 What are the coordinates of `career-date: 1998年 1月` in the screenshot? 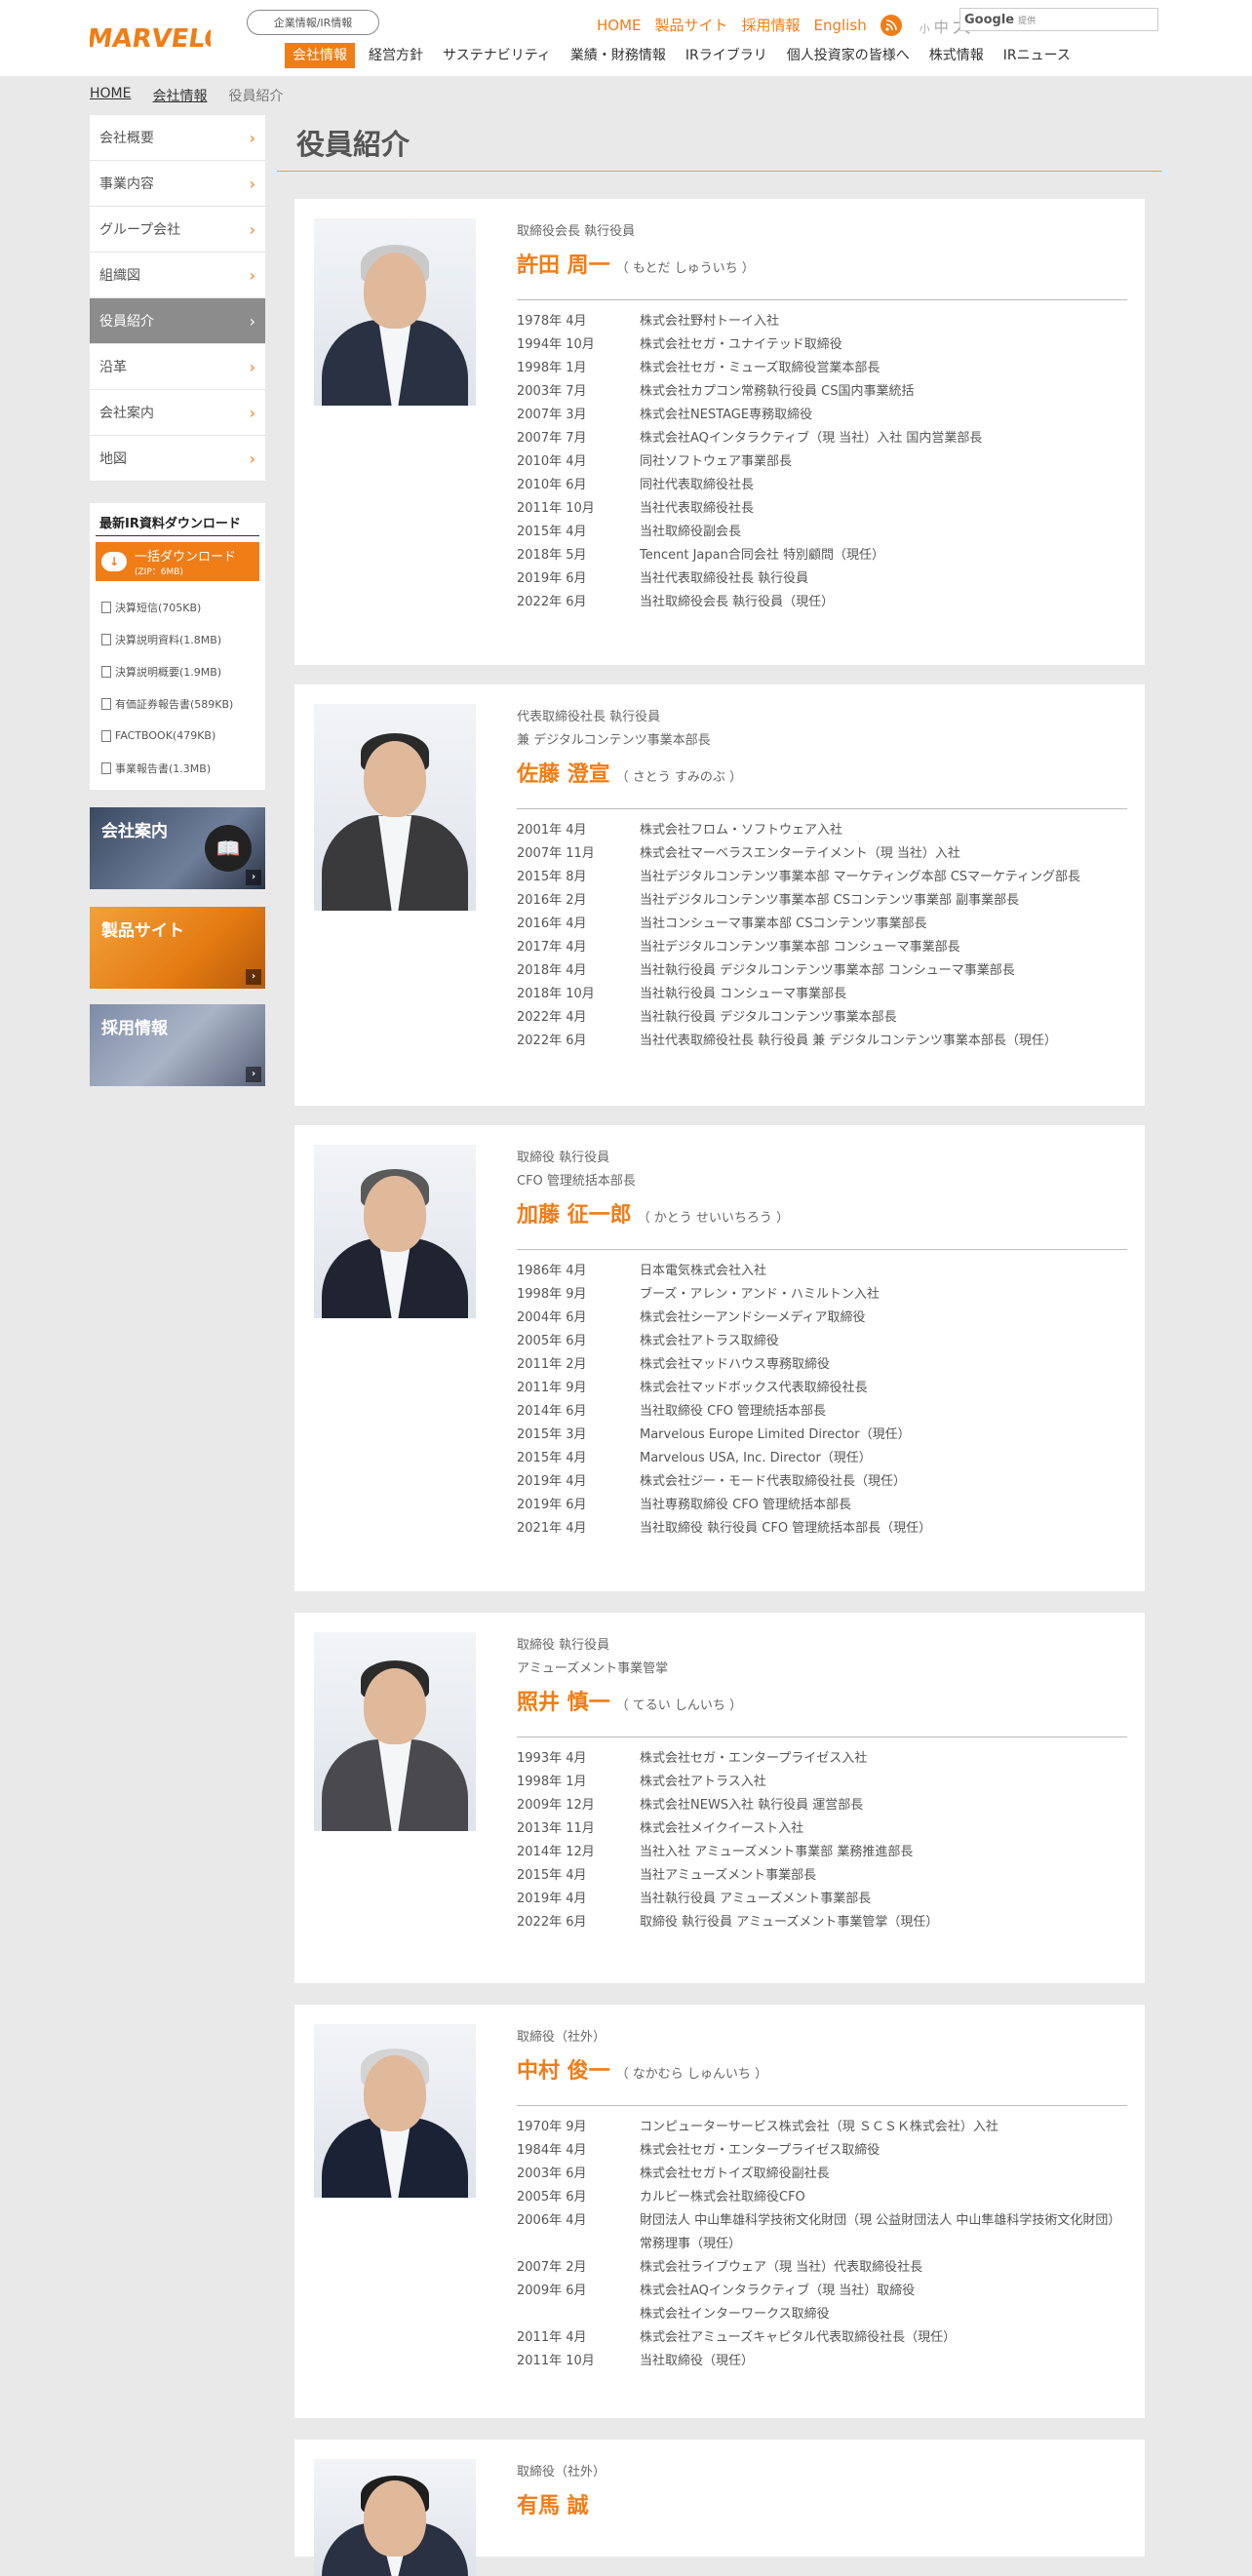 It's located at (552, 368).